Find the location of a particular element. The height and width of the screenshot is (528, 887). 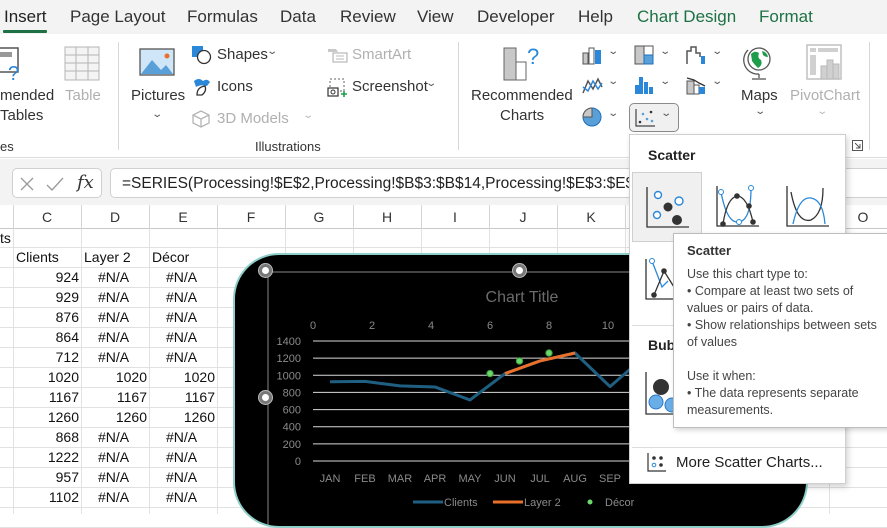

resize-handle-top-left is located at coordinates (265, 270).